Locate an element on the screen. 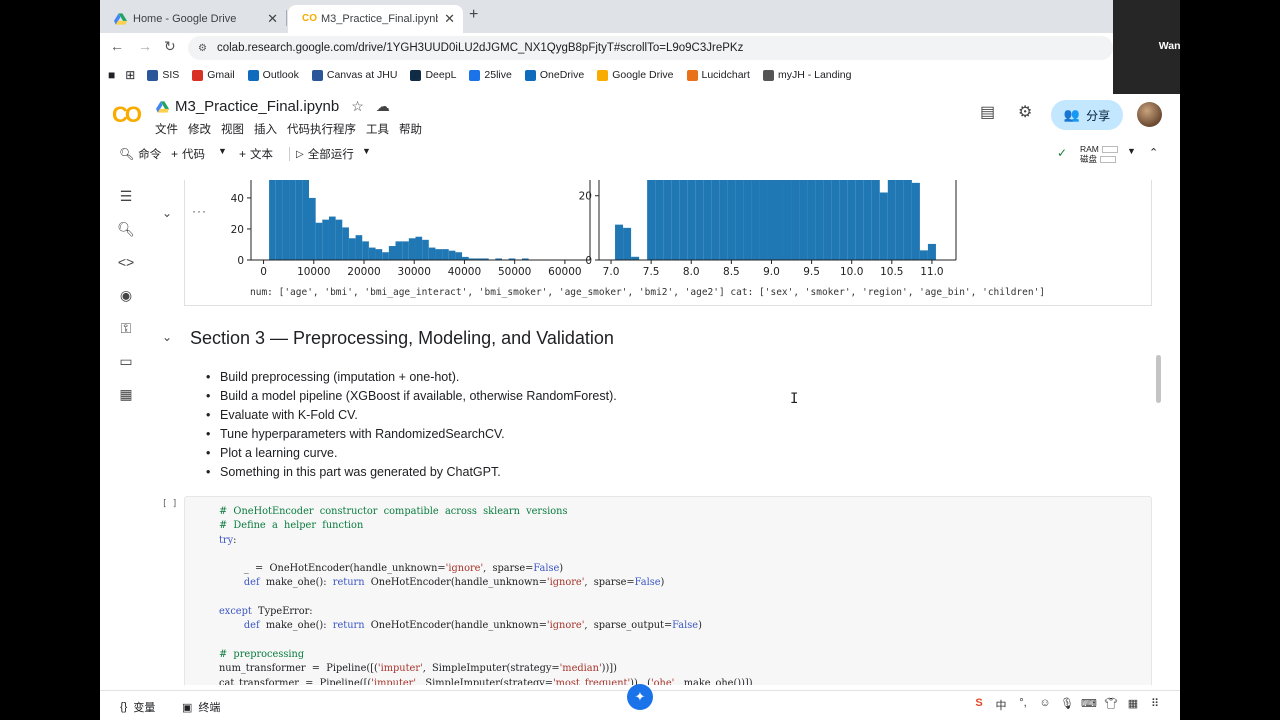  execution-count: [ ] is located at coordinates (169, 504).